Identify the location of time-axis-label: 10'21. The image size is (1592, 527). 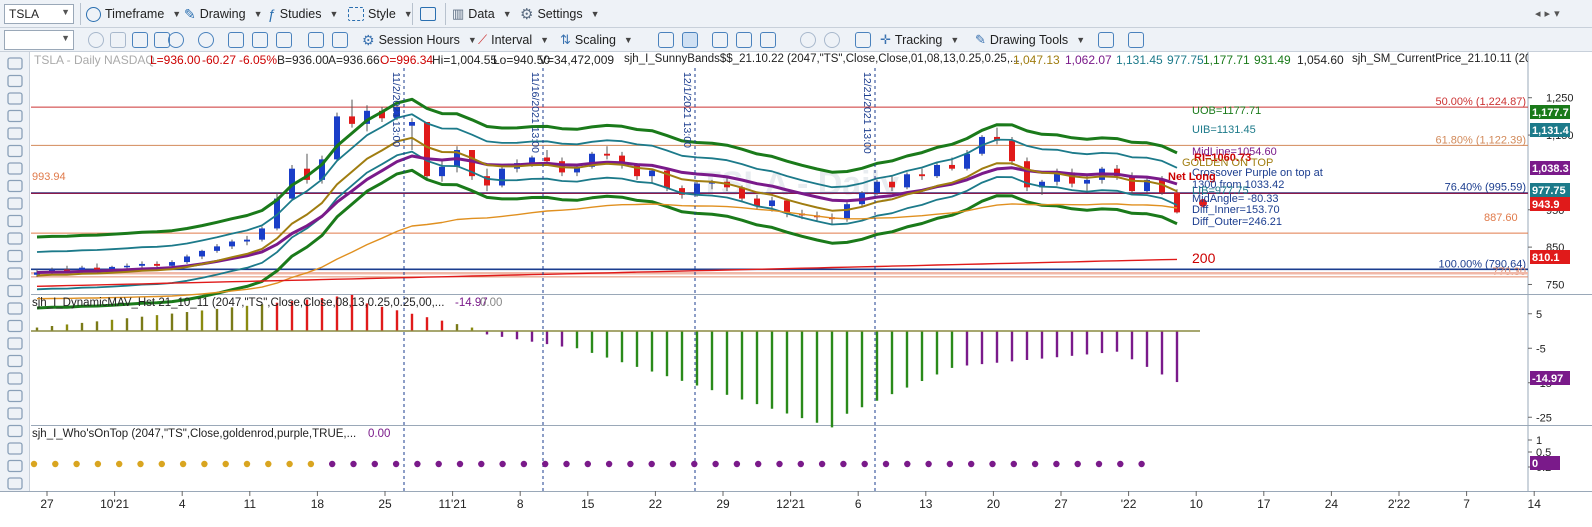
(114, 504).